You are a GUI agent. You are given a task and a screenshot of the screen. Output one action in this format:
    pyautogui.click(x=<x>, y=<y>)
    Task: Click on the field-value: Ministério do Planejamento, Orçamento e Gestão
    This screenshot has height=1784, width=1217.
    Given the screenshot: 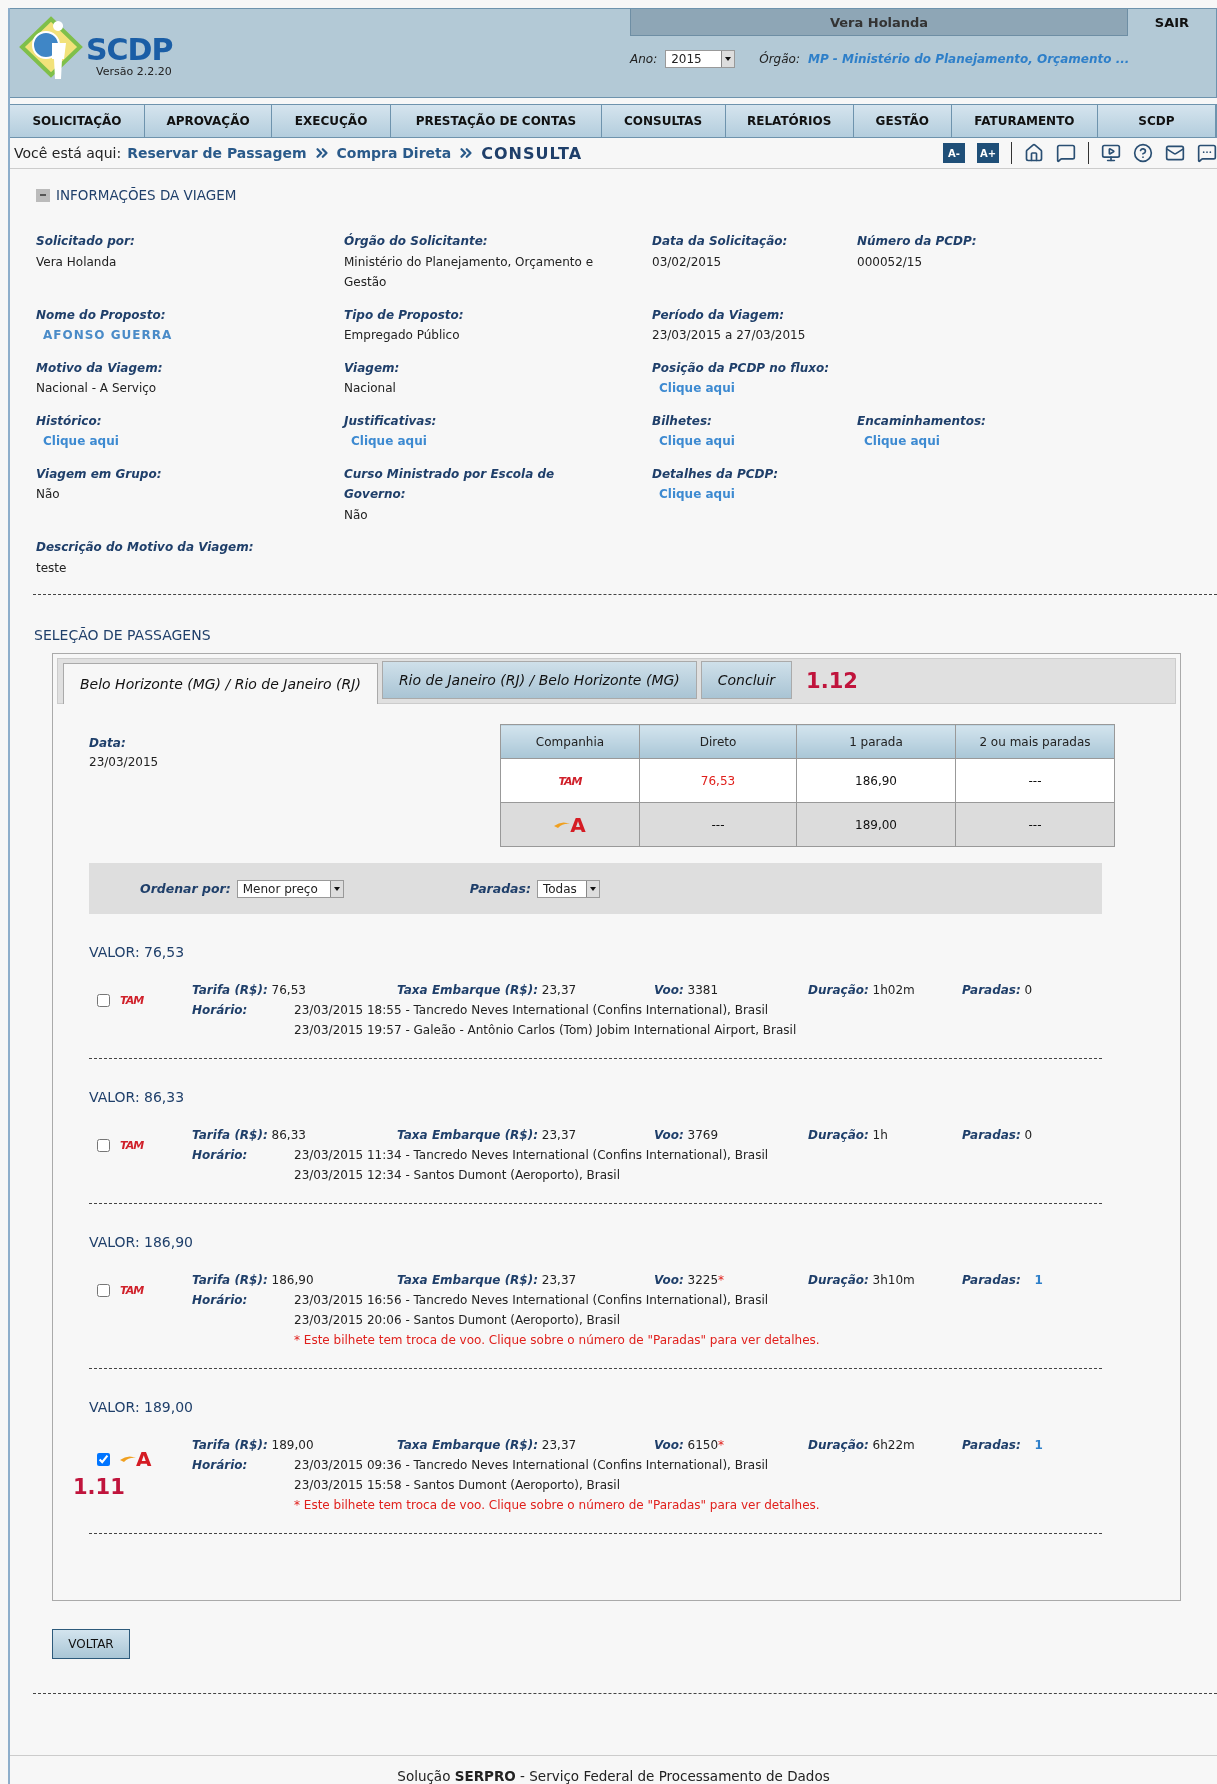 What is the action you would take?
    pyautogui.click(x=469, y=272)
    